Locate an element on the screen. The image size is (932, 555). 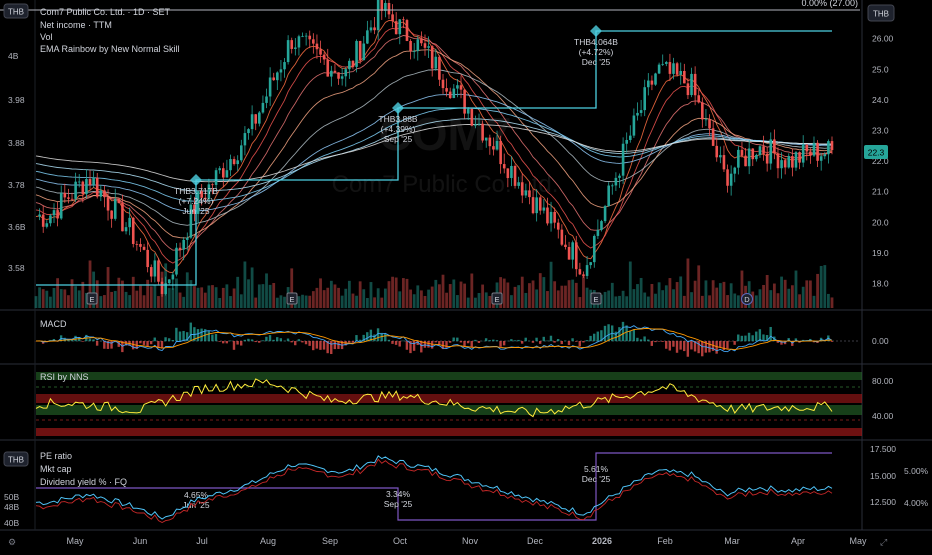
time-axis-label: May is located at coordinates (858, 541).